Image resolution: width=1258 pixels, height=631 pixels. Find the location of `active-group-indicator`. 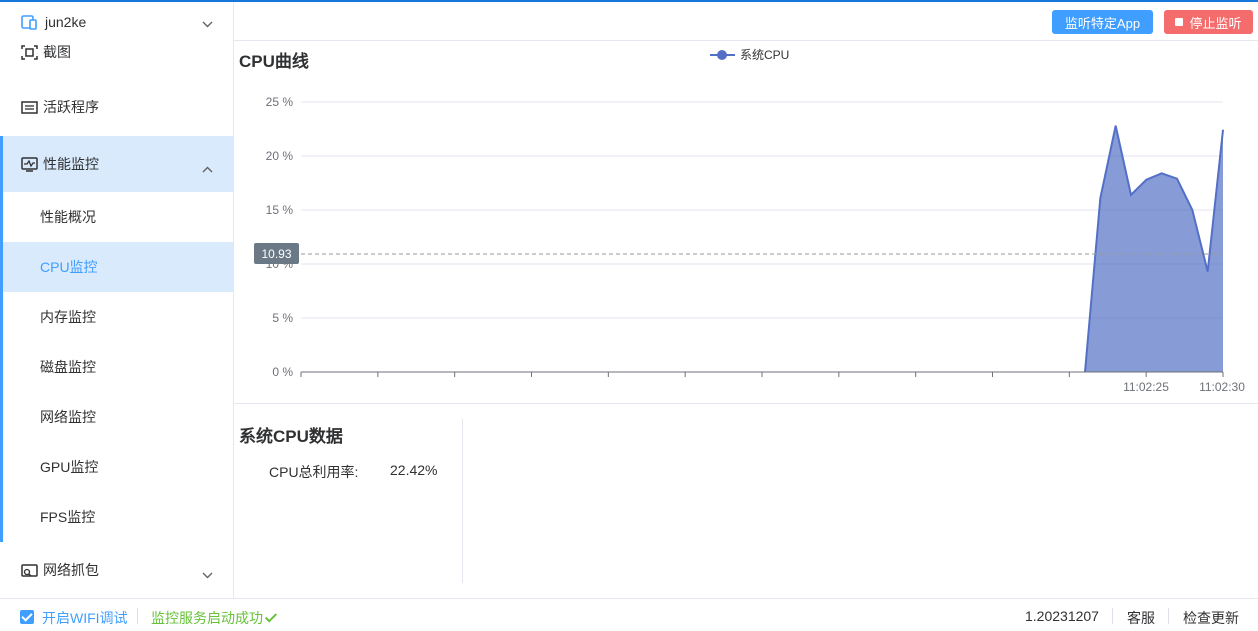

active-group-indicator is located at coordinates (1, 339).